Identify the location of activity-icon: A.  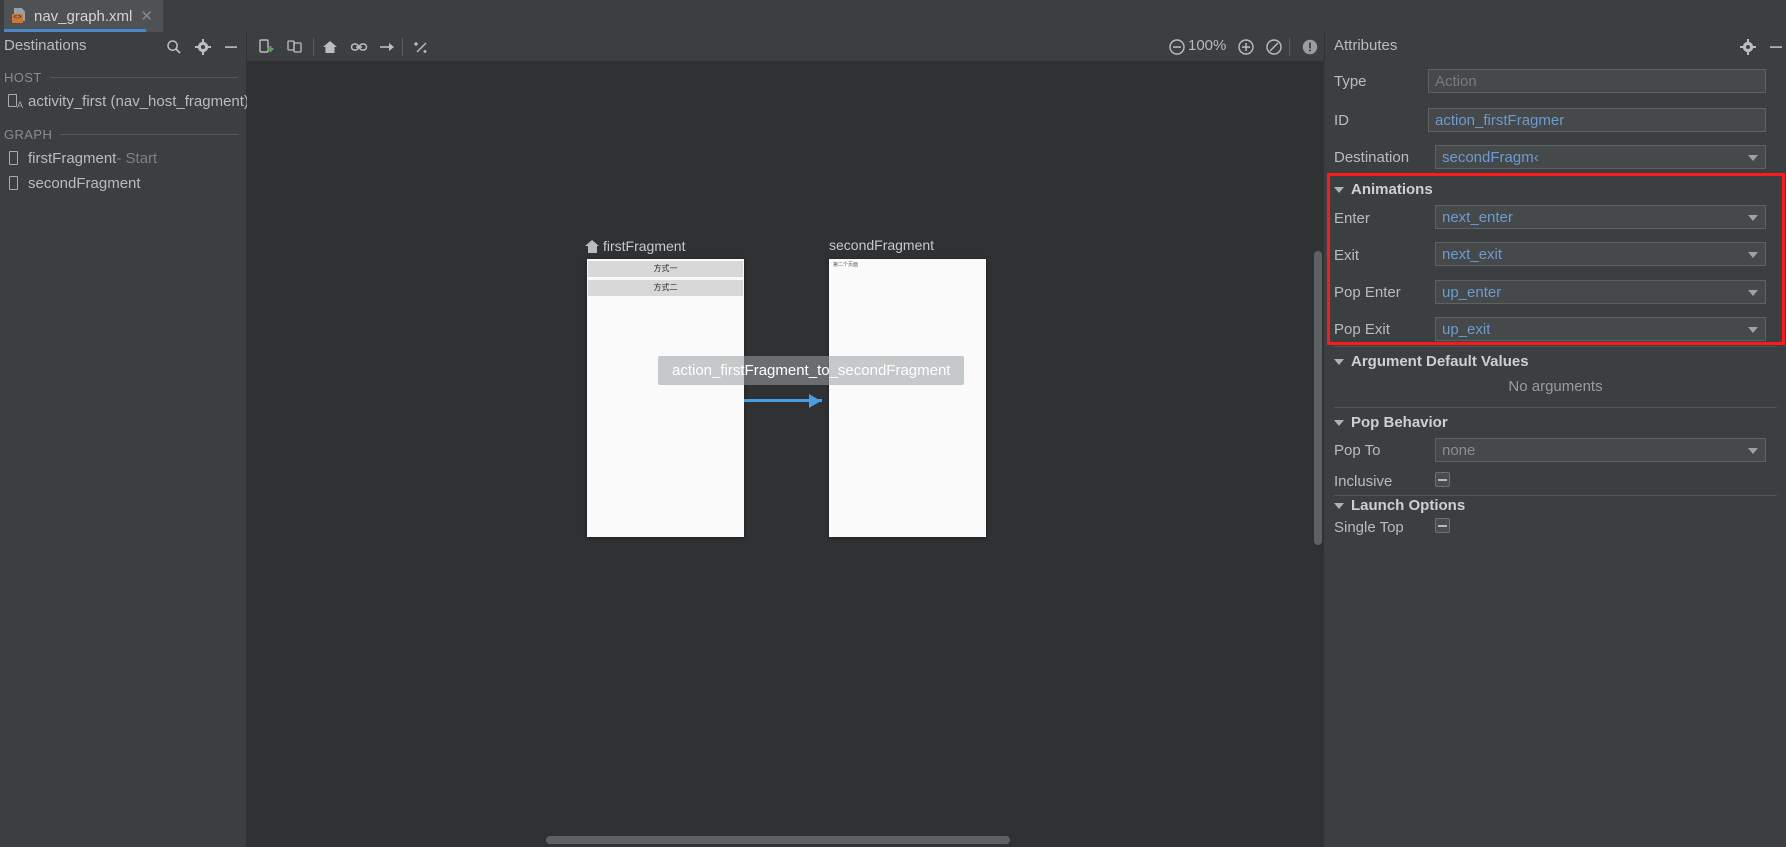
(15, 101).